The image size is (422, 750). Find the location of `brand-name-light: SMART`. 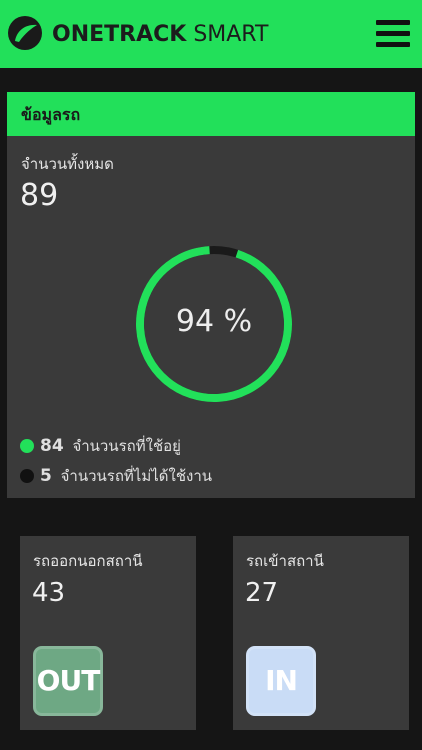

brand-name-light: SMART is located at coordinates (231, 34).